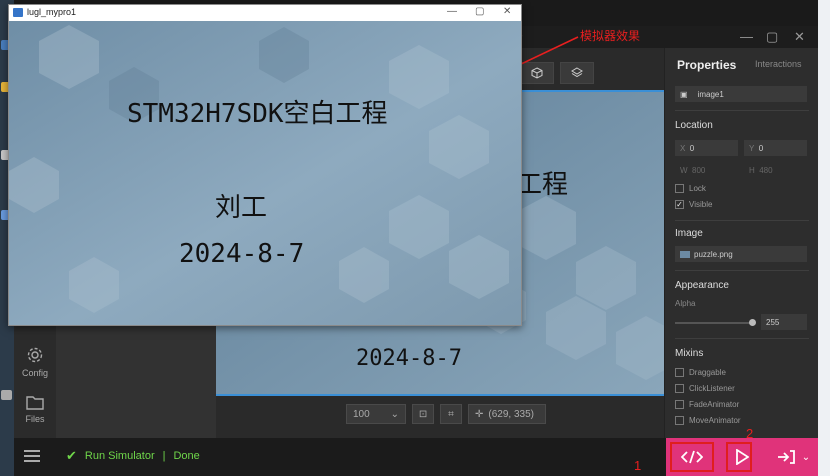  What do you see at coordinates (692, 148) in the screenshot?
I see `x-value: 0` at bounding box center [692, 148].